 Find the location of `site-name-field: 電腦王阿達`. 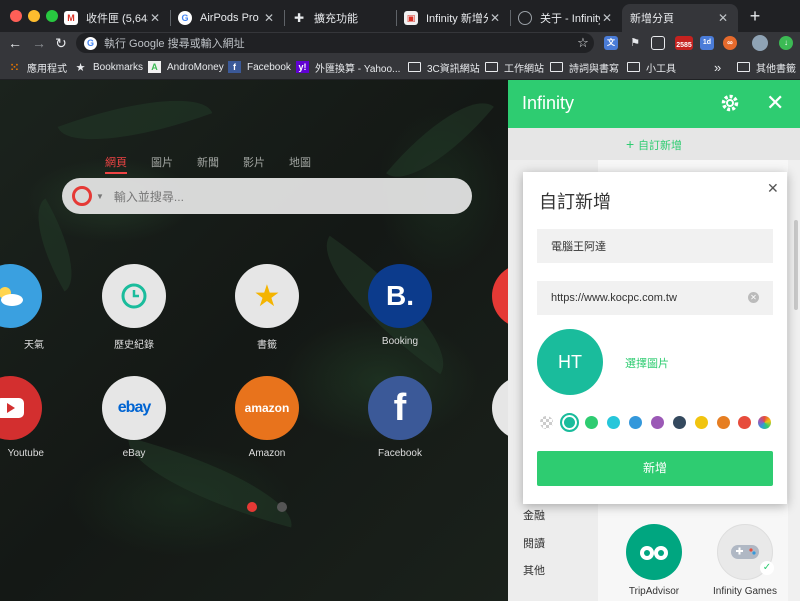

site-name-field: 電腦王阿達 is located at coordinates (655, 246).